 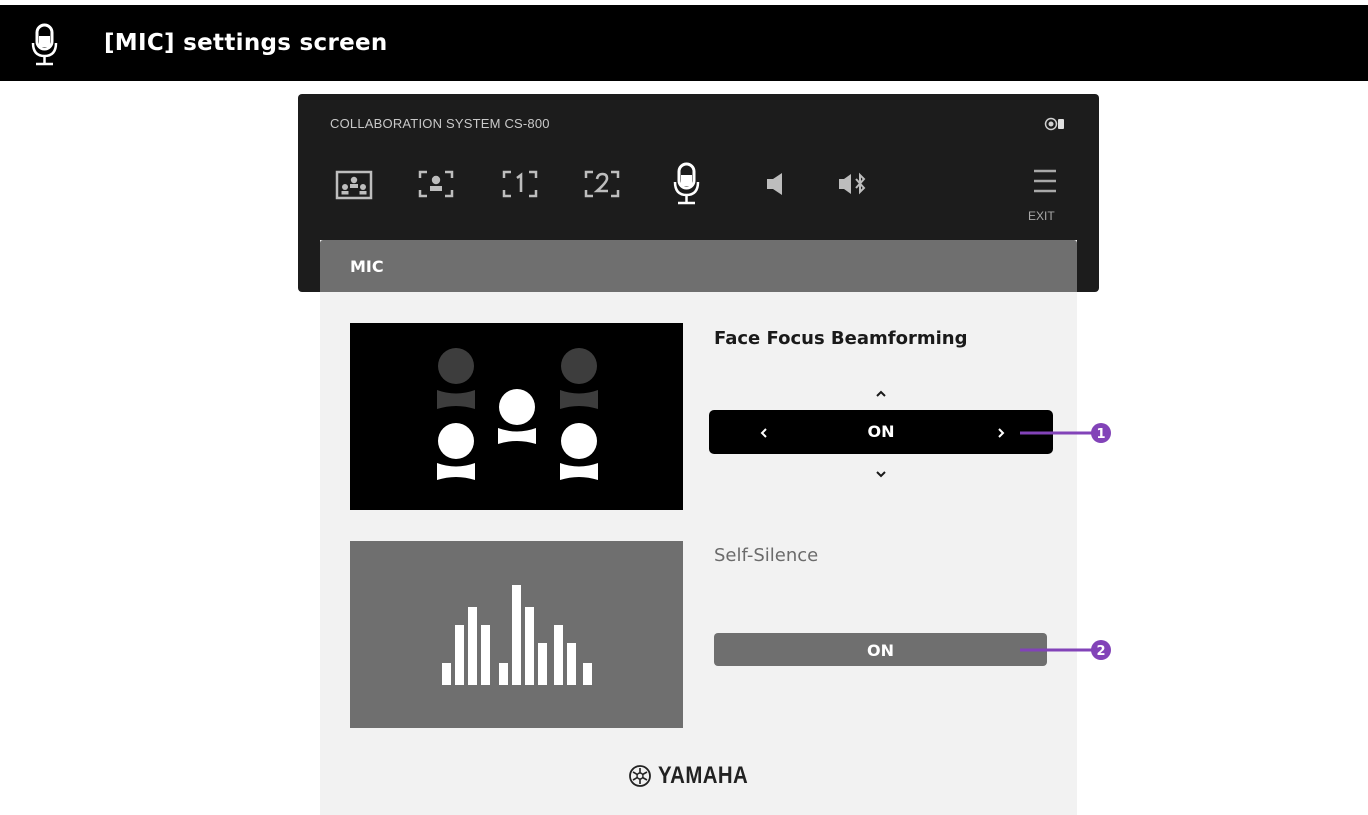 What do you see at coordinates (881, 432) in the screenshot?
I see `face-focus-selector: ON` at bounding box center [881, 432].